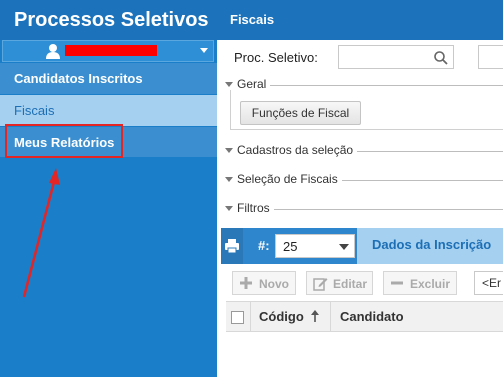 The width and height of the screenshot is (503, 377). I want to click on new-button: Novo, so click(264, 283).